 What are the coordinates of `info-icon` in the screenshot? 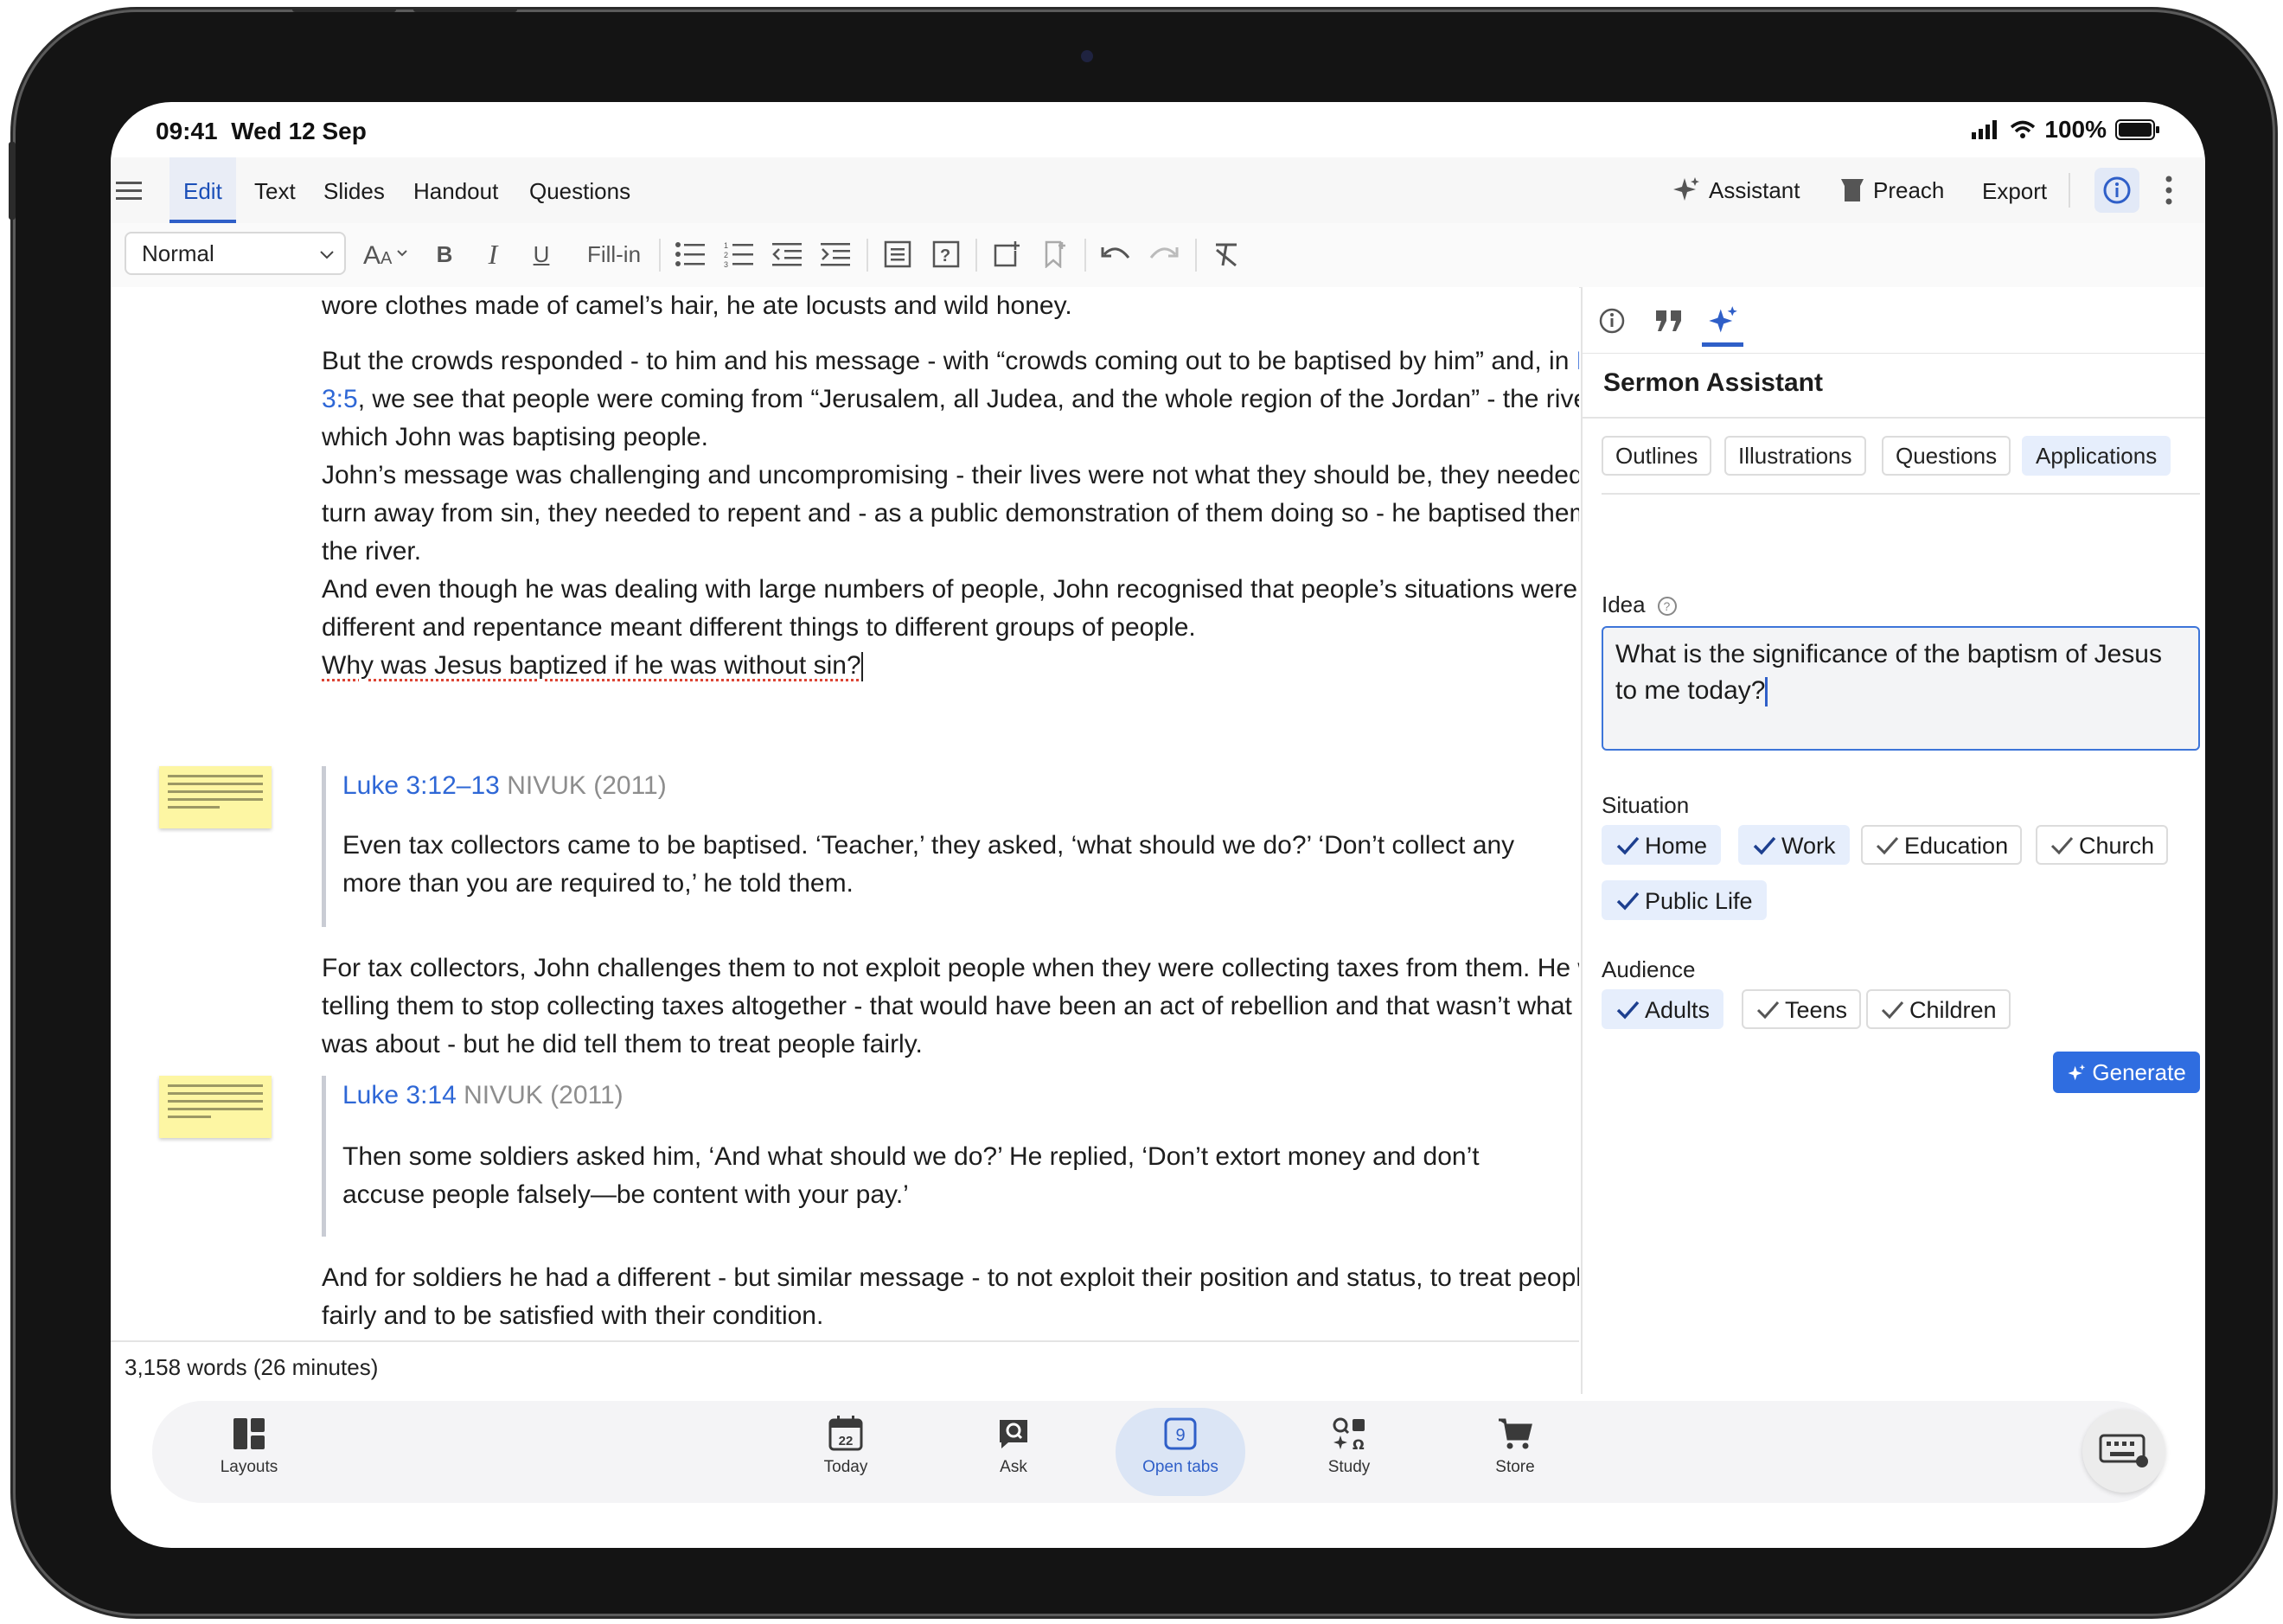 It's located at (2117, 190).